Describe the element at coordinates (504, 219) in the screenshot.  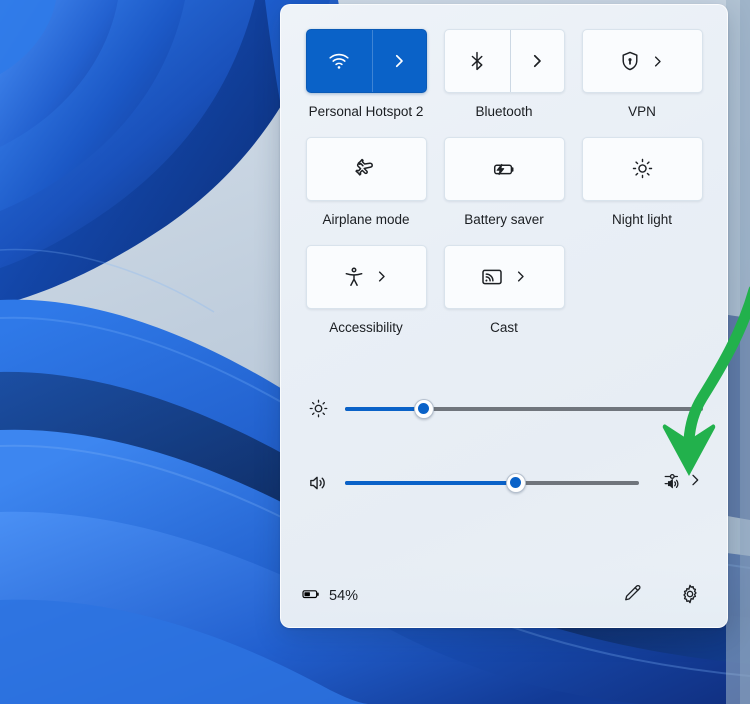
I see `tile-label-battery-saver: Battery saver` at that location.